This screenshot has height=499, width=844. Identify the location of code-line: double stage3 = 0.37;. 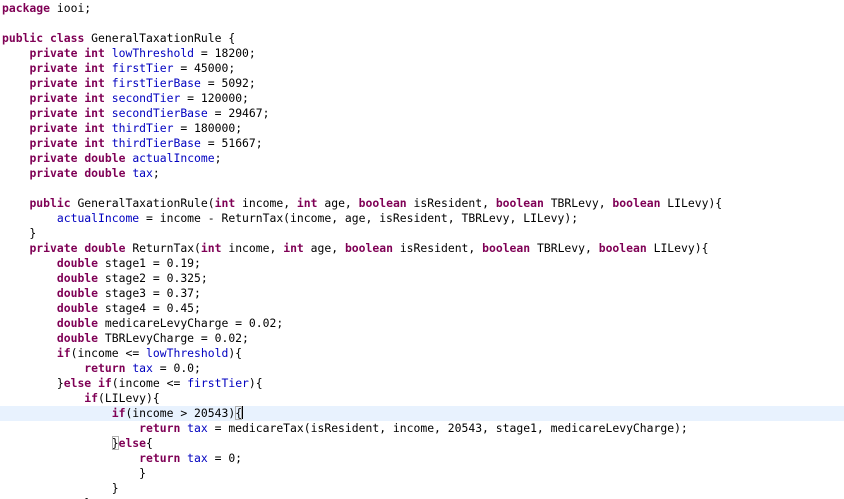
(423, 293).